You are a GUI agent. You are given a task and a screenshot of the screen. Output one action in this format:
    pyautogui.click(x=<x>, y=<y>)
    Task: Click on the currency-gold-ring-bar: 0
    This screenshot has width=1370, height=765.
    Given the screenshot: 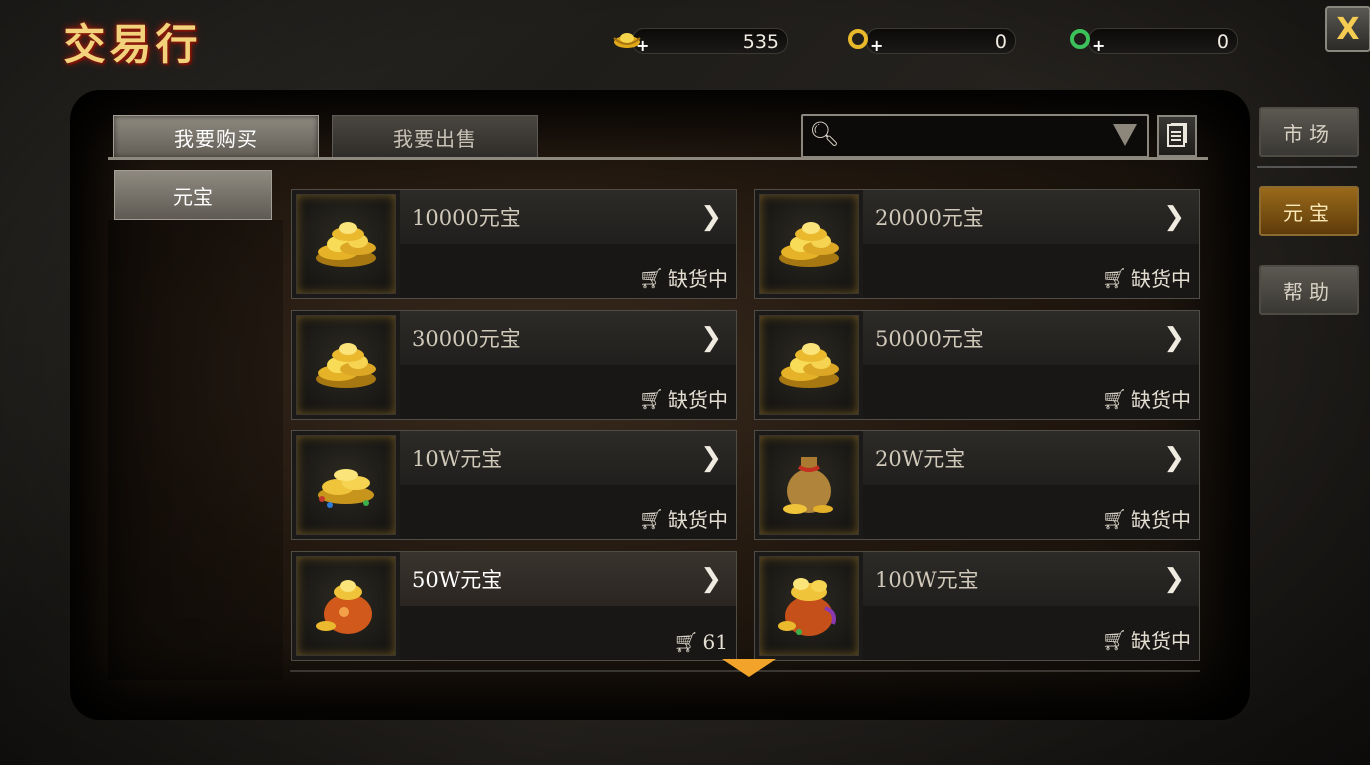 What is the action you would take?
    pyautogui.click(x=941, y=41)
    